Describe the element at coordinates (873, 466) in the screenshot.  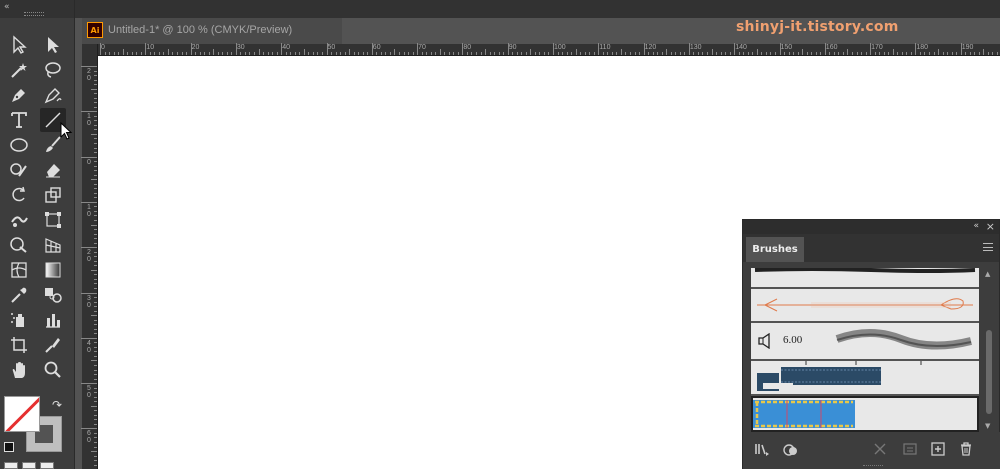
I see `panel-resize-grip` at that location.